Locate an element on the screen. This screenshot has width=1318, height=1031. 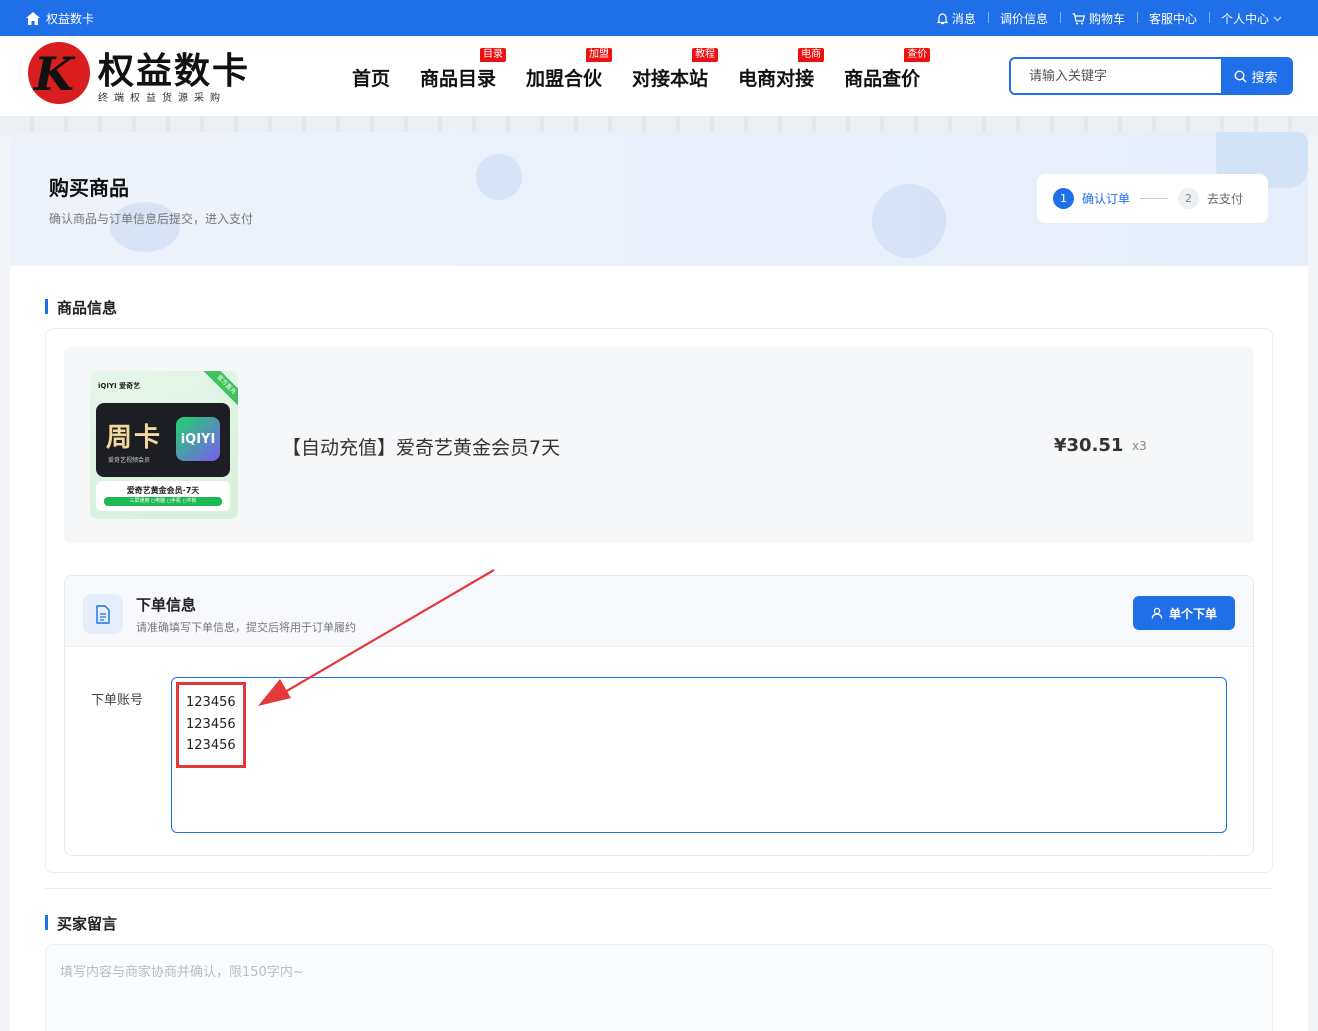
search-icon is located at coordinates (1240, 75).